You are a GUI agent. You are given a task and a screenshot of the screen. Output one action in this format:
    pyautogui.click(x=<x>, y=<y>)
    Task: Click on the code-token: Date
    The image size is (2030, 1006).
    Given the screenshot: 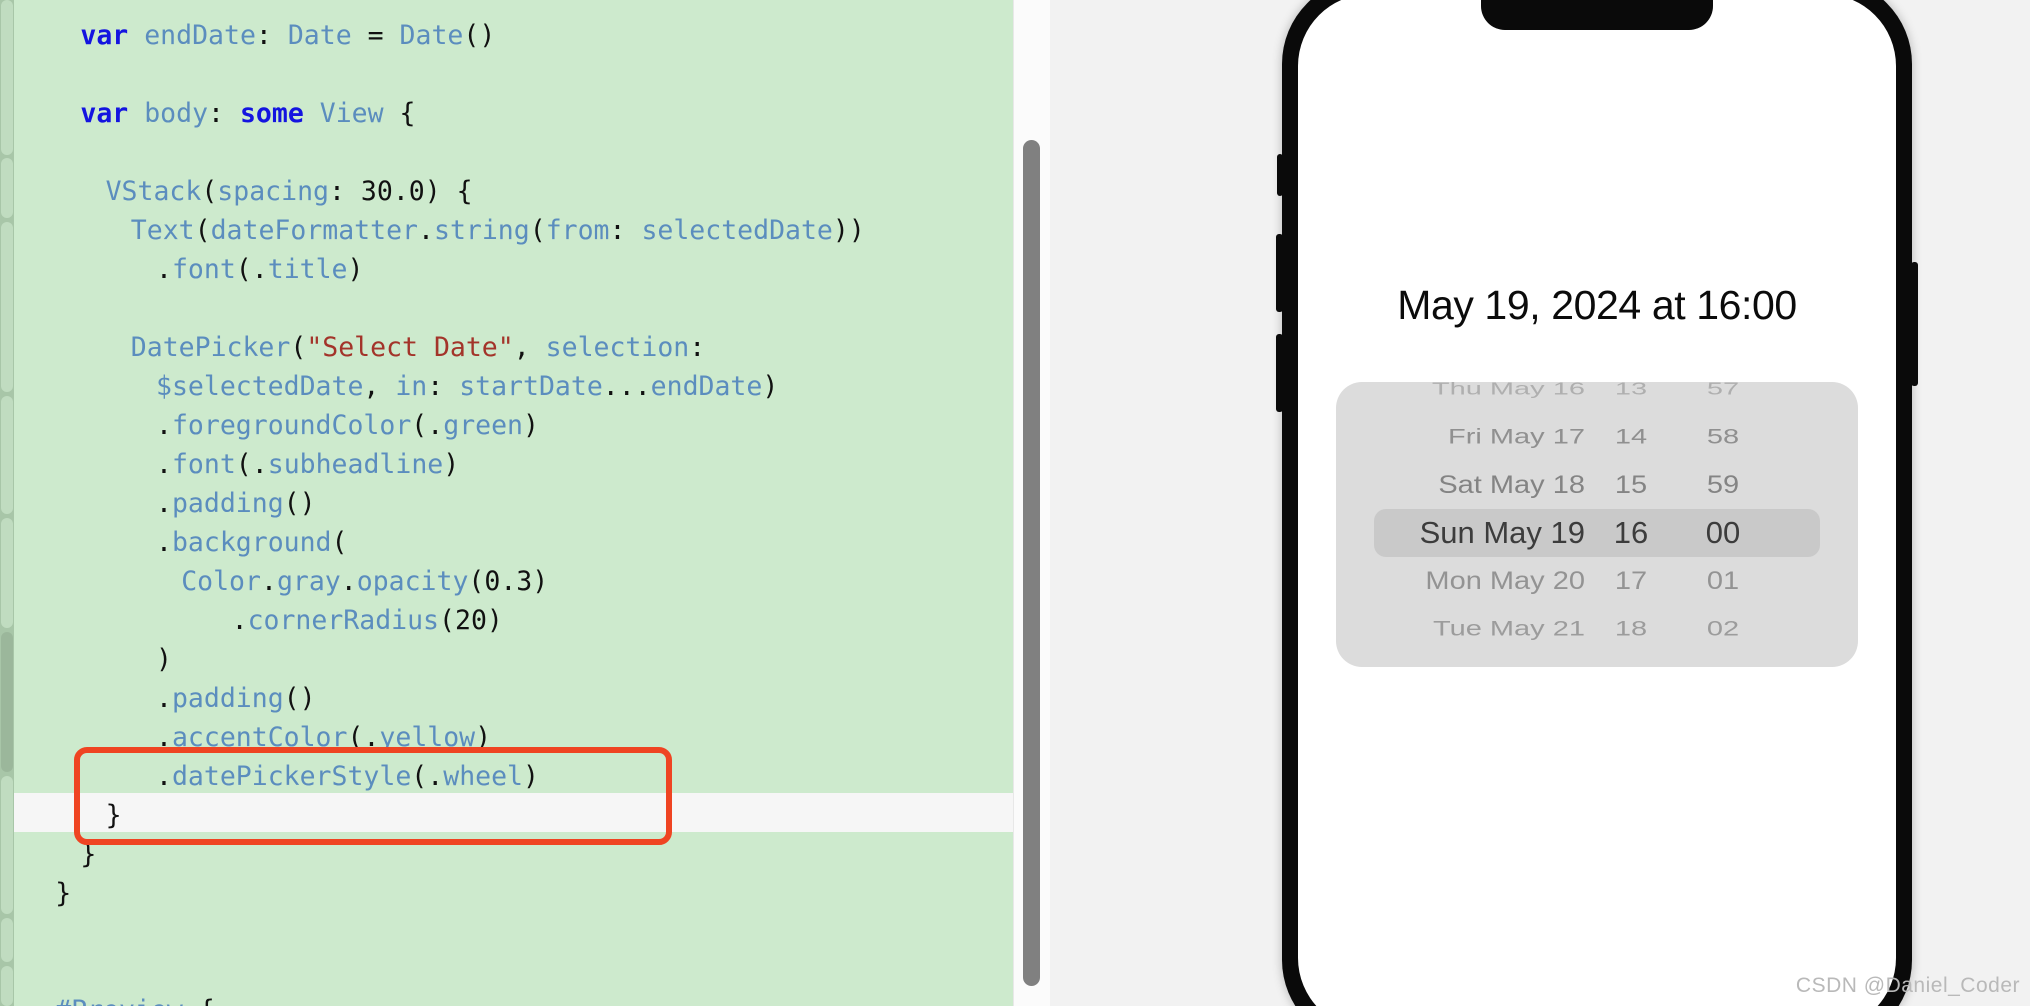 What is the action you would take?
    pyautogui.click(x=319, y=35)
    